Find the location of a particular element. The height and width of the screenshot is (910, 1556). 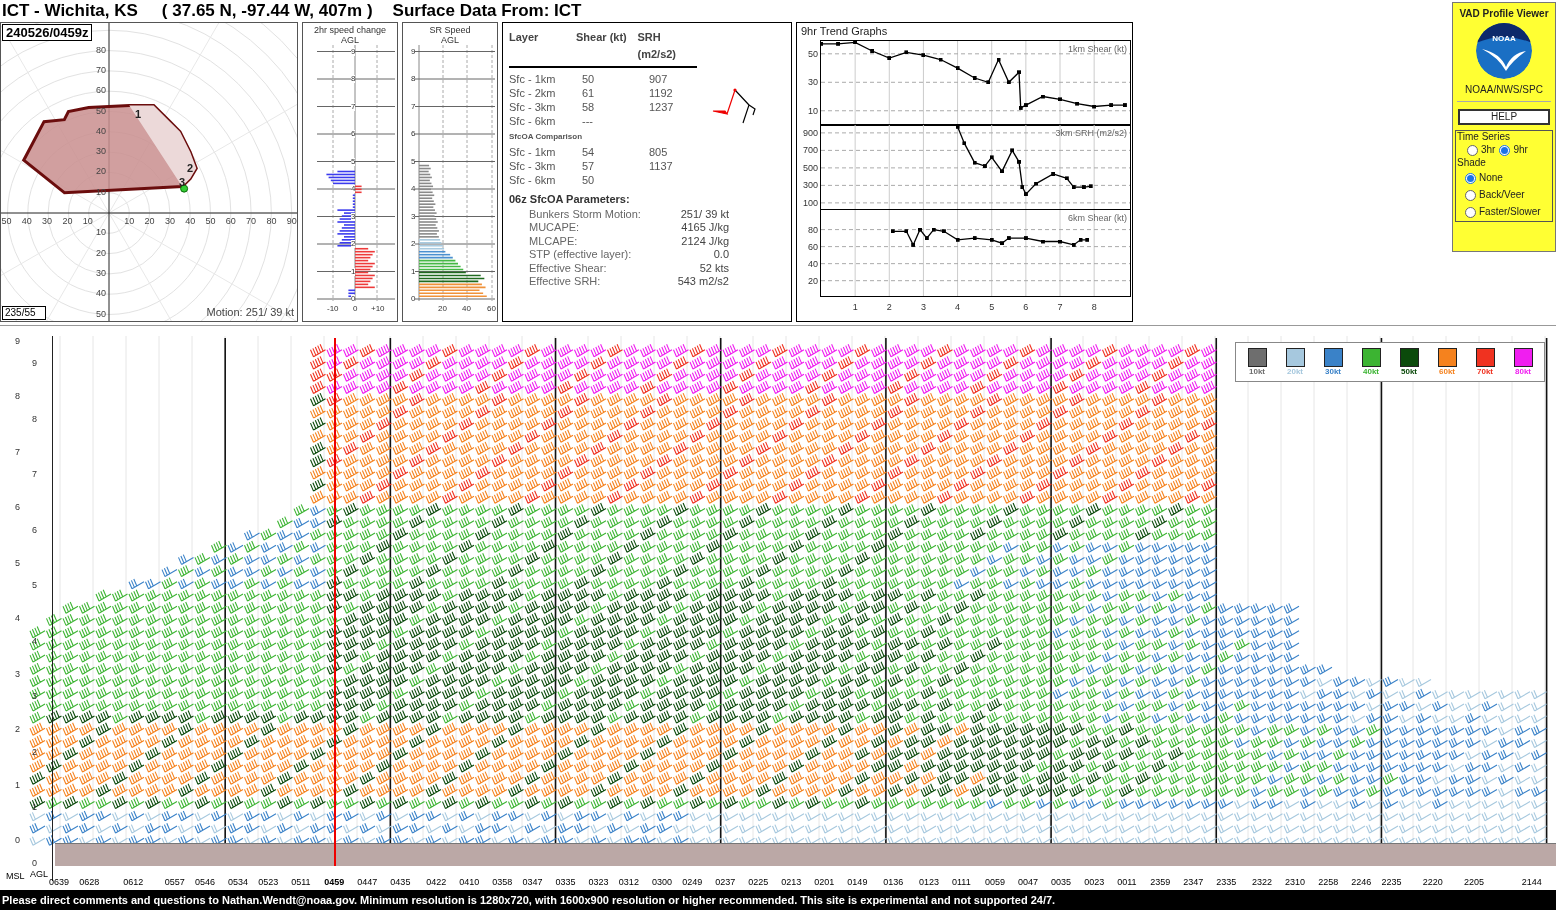

time-label: 0136 is located at coordinates (893, 882).